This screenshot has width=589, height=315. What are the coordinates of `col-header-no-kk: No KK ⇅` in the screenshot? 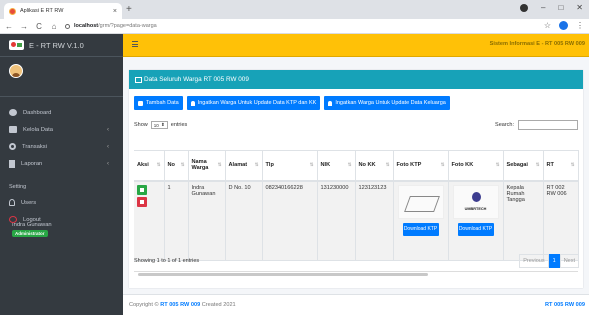 It's located at (374, 166).